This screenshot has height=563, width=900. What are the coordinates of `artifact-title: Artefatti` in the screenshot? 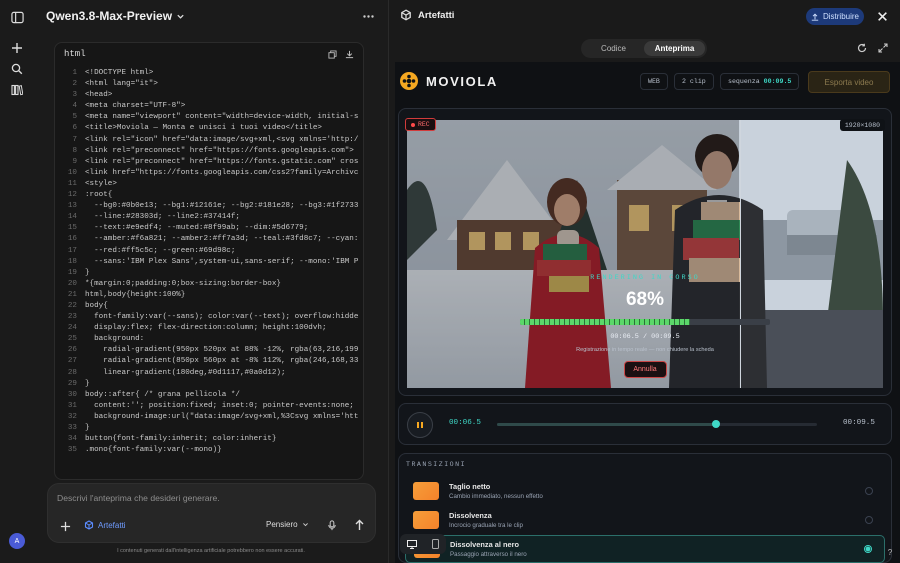 It's located at (436, 15).